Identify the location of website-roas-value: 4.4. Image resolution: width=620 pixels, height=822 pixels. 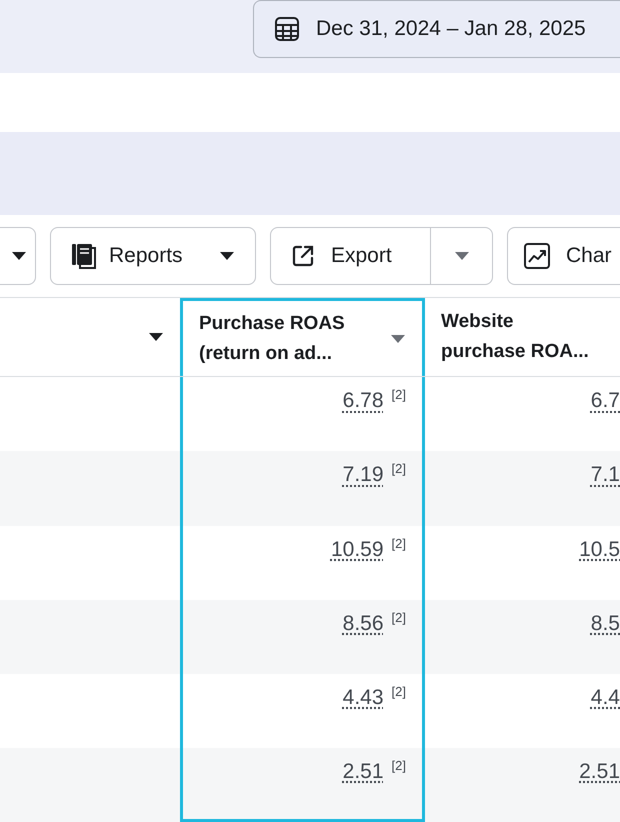
(605, 697).